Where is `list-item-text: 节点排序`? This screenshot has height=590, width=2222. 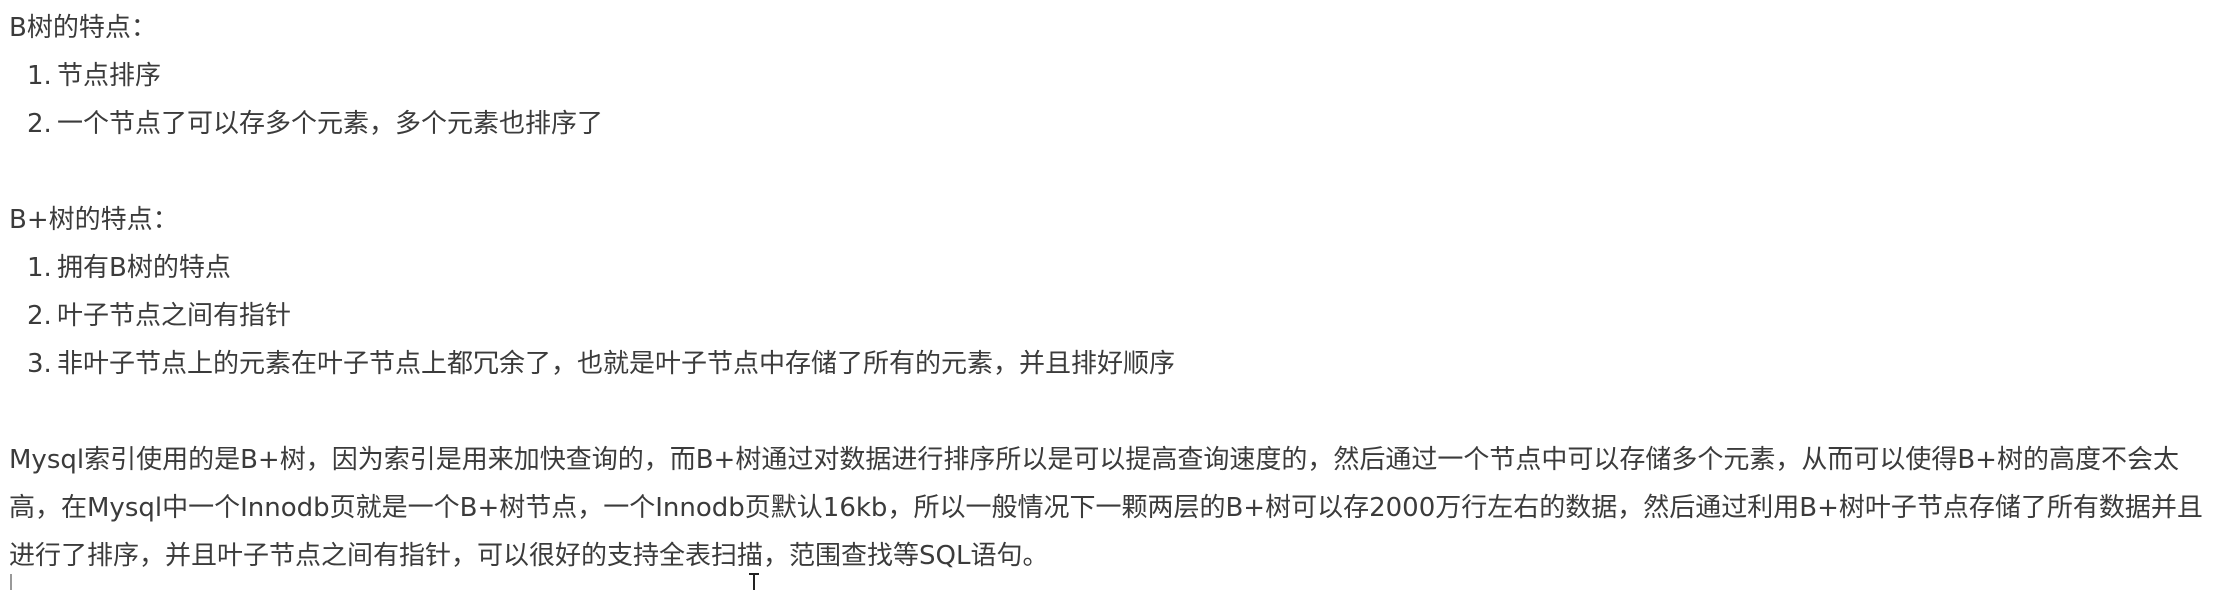
list-item-text: 节点排序 is located at coordinates (109, 76).